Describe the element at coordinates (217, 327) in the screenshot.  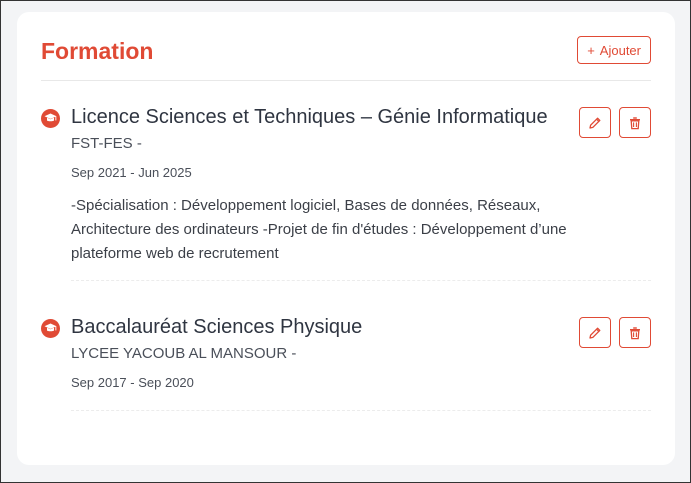
I see `entry-title: Baccalauréat Sciences Physique` at that location.